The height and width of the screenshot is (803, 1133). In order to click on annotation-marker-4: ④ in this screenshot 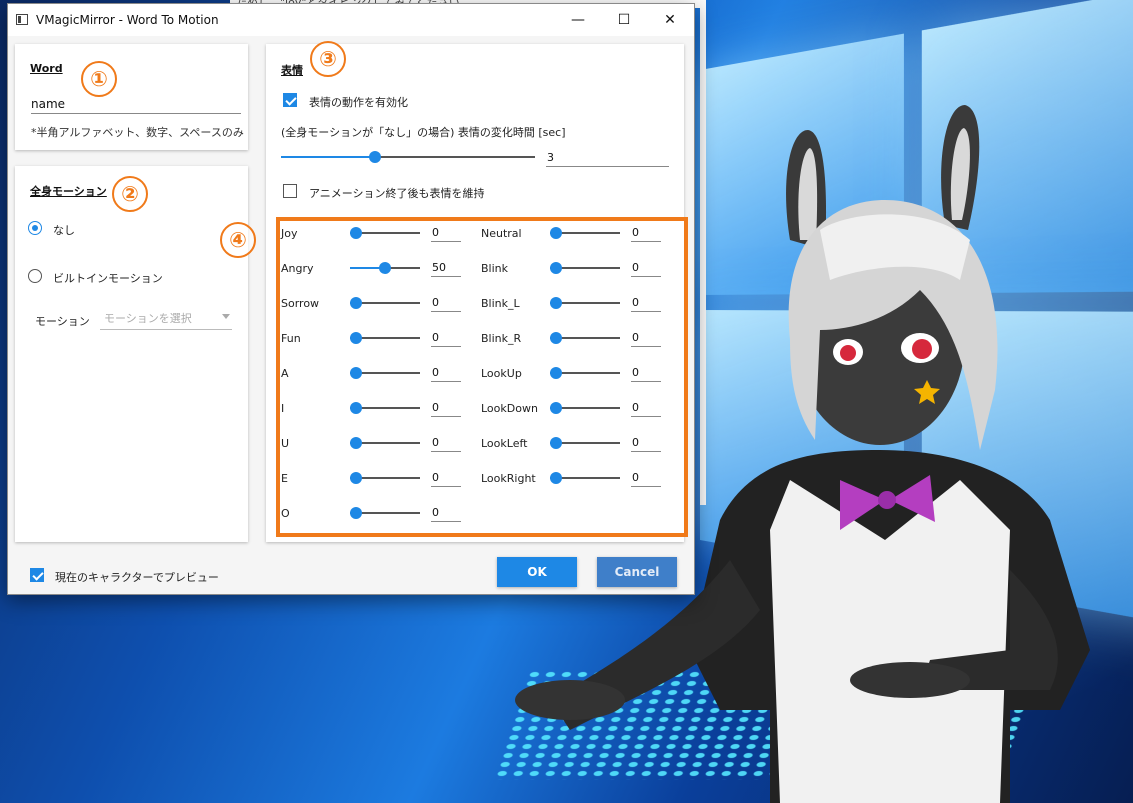, I will do `click(238, 240)`.